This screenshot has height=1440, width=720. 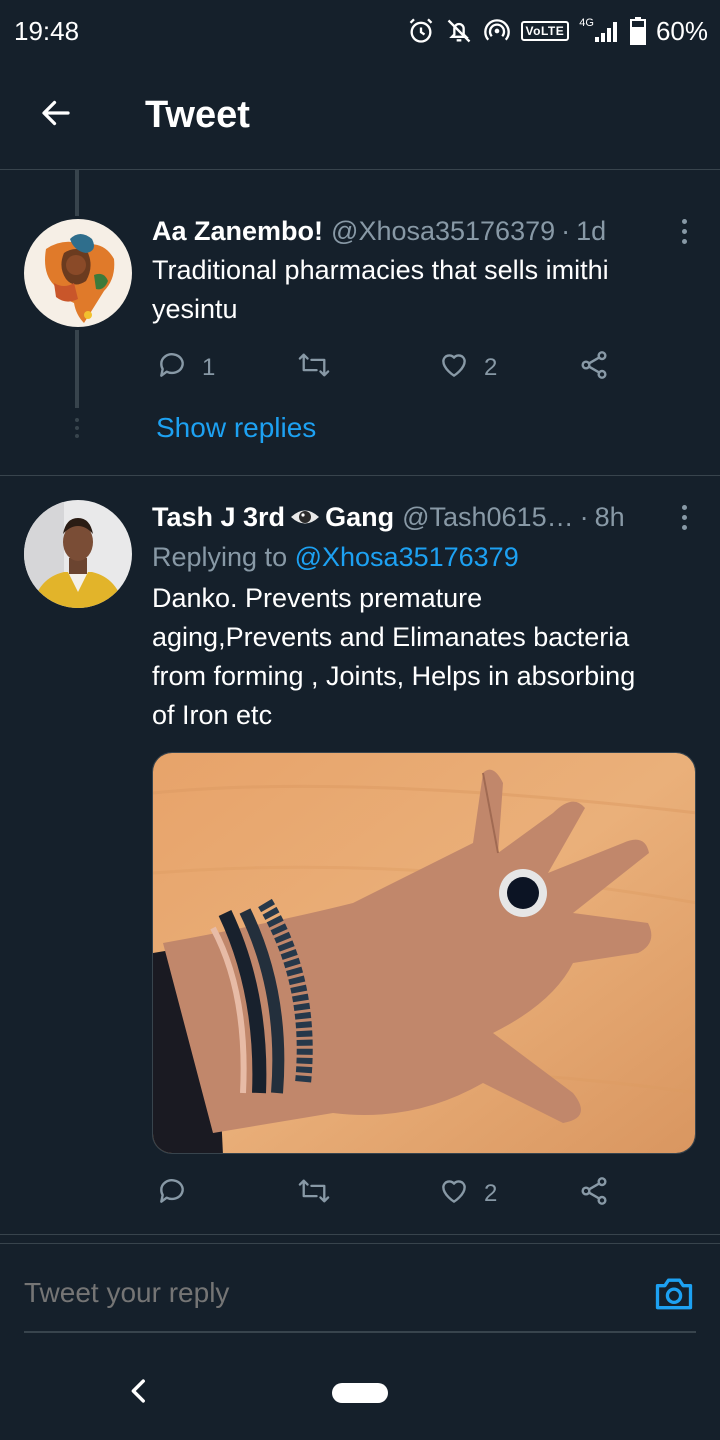 I want to click on eye-emoji-icon, so click(x=305, y=517).